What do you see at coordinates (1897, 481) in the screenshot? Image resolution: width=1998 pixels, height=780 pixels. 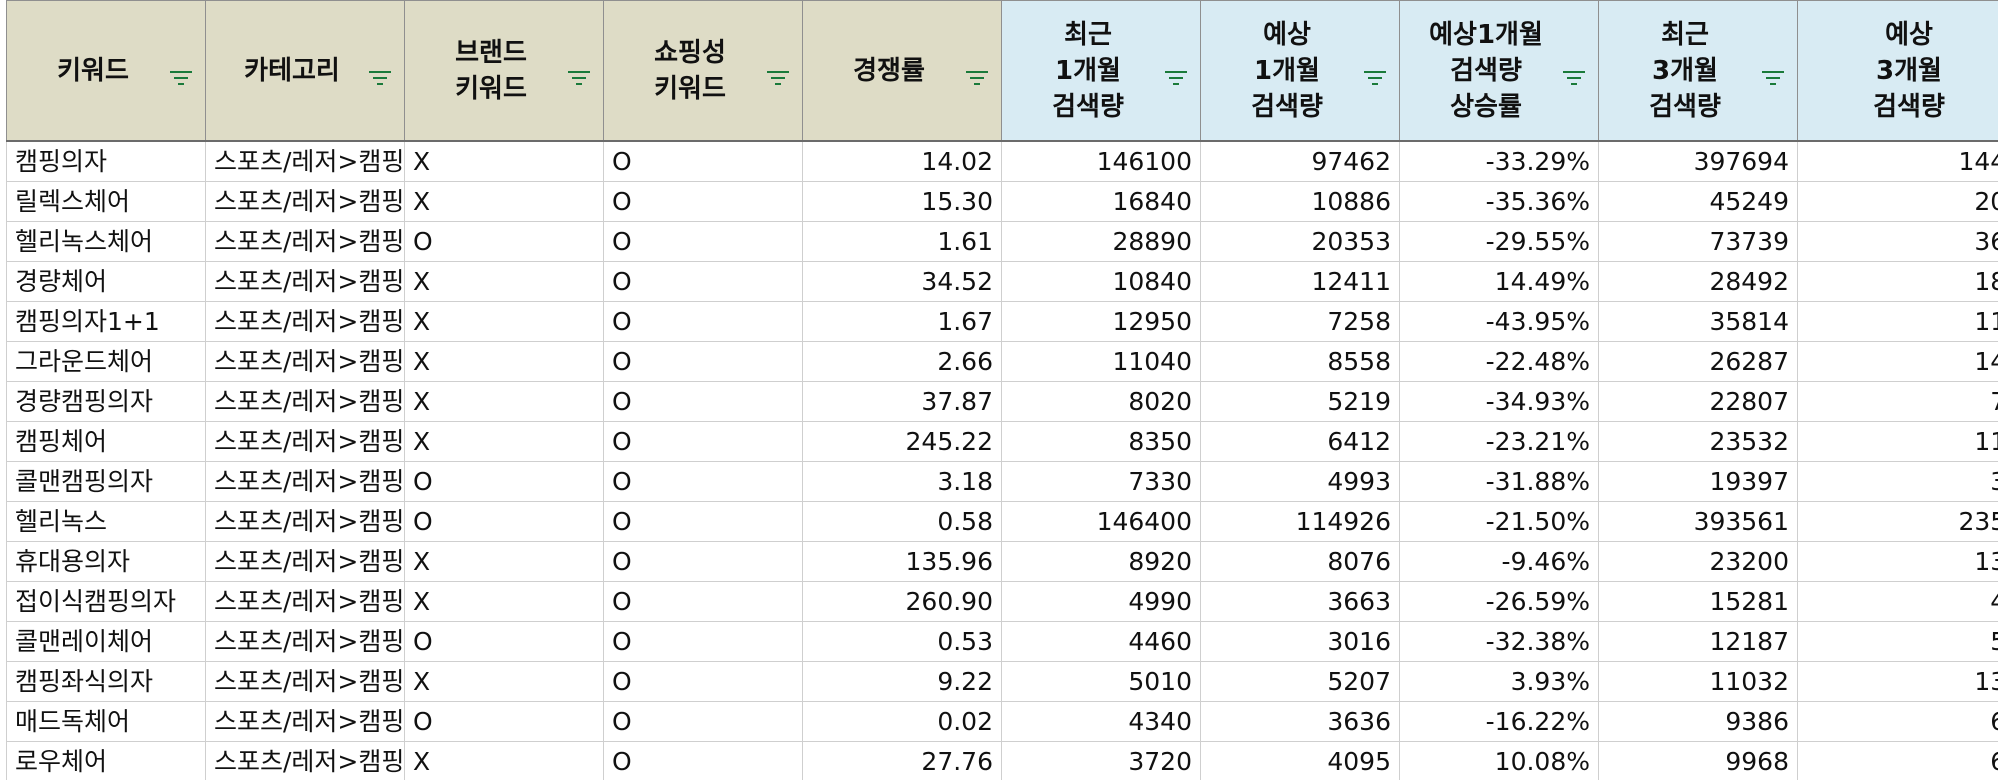 I see `cell-expected-3m-volume: 388` at bounding box center [1897, 481].